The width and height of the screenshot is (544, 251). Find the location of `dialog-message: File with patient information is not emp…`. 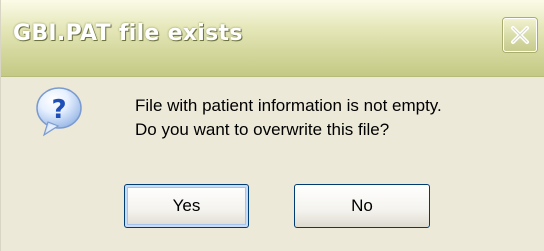

dialog-message: File with patient information is not emp… is located at coordinates (288, 118).